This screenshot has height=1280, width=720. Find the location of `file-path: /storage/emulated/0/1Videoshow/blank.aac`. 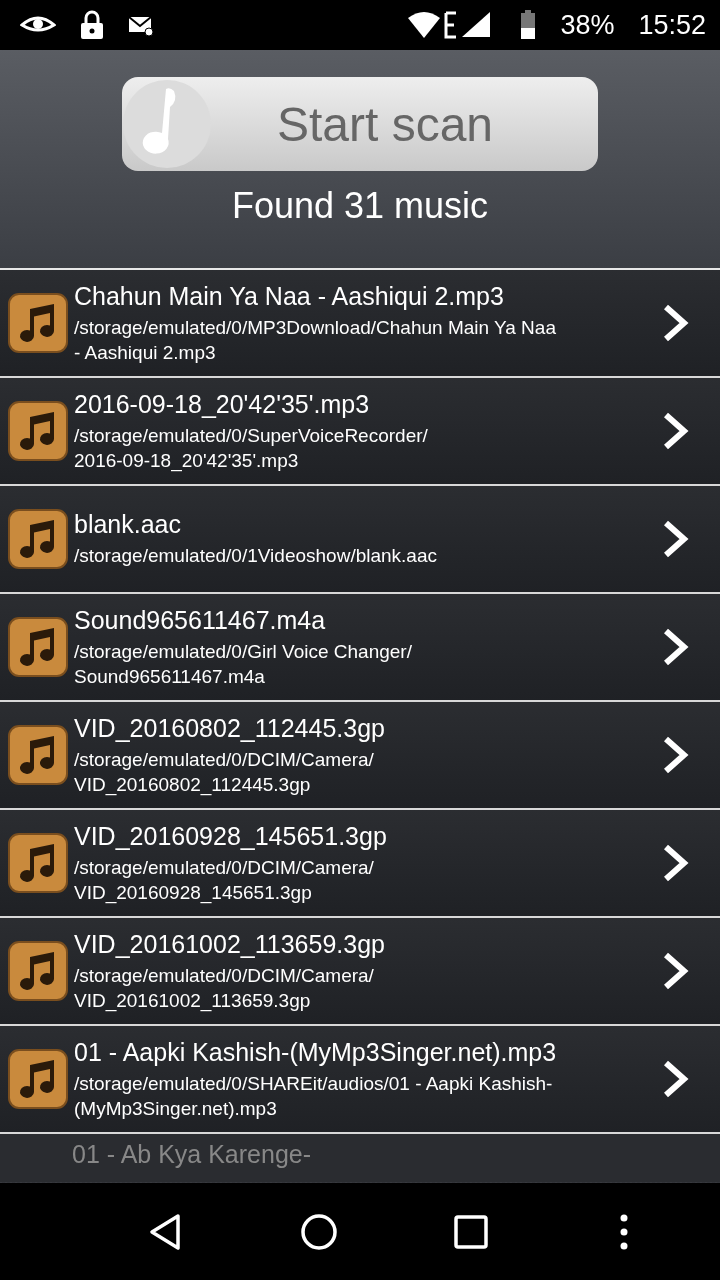

file-path: /storage/emulated/0/1Videoshow/blank.aac is located at coordinates (256, 556).